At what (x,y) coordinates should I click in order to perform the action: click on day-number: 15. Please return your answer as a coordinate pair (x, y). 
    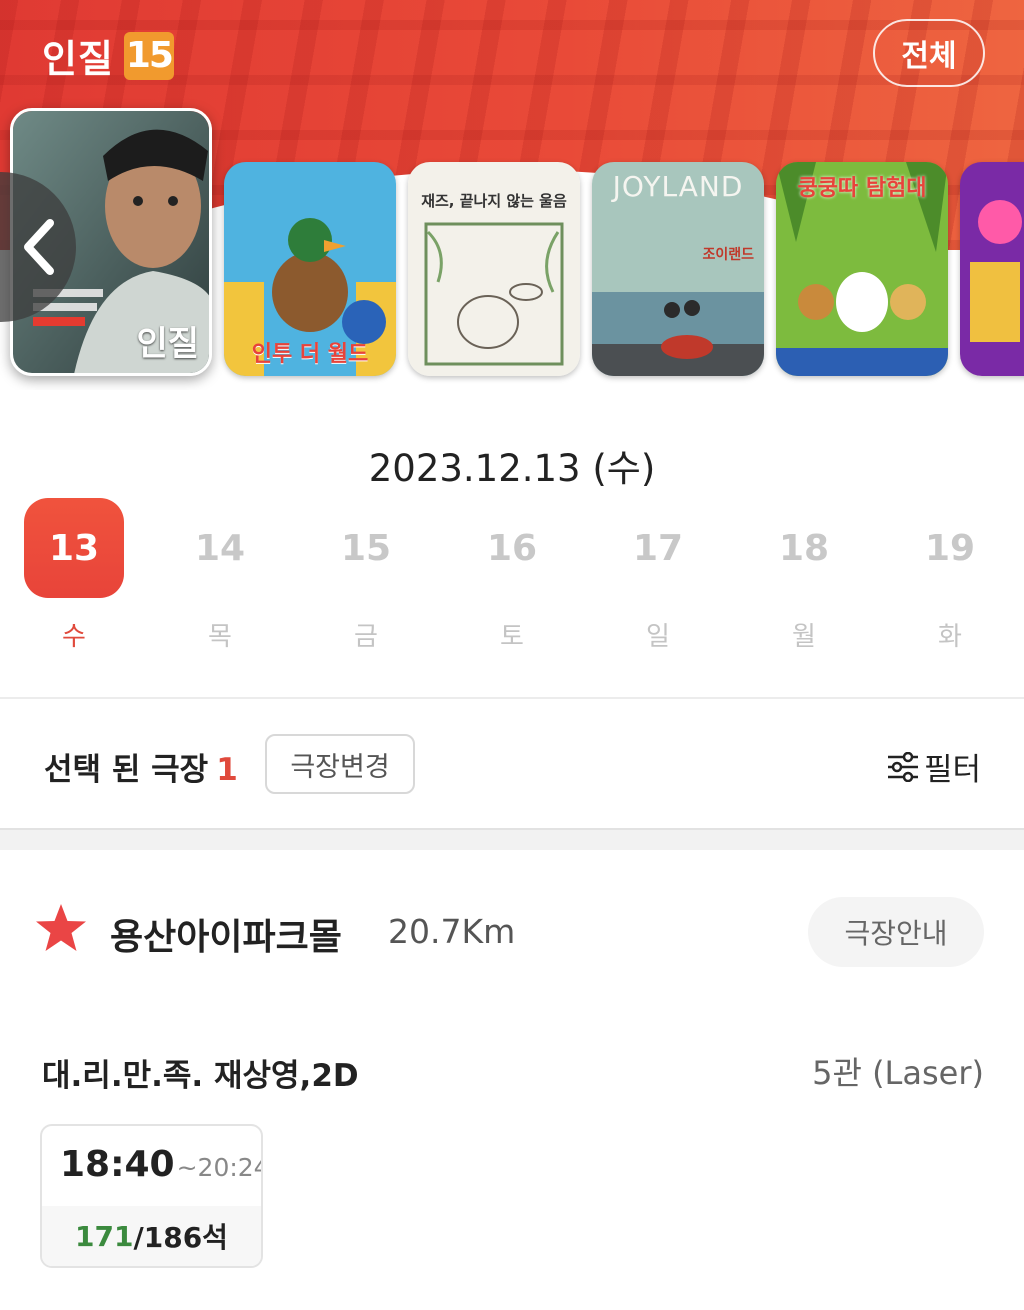
    Looking at the image, I should click on (366, 548).